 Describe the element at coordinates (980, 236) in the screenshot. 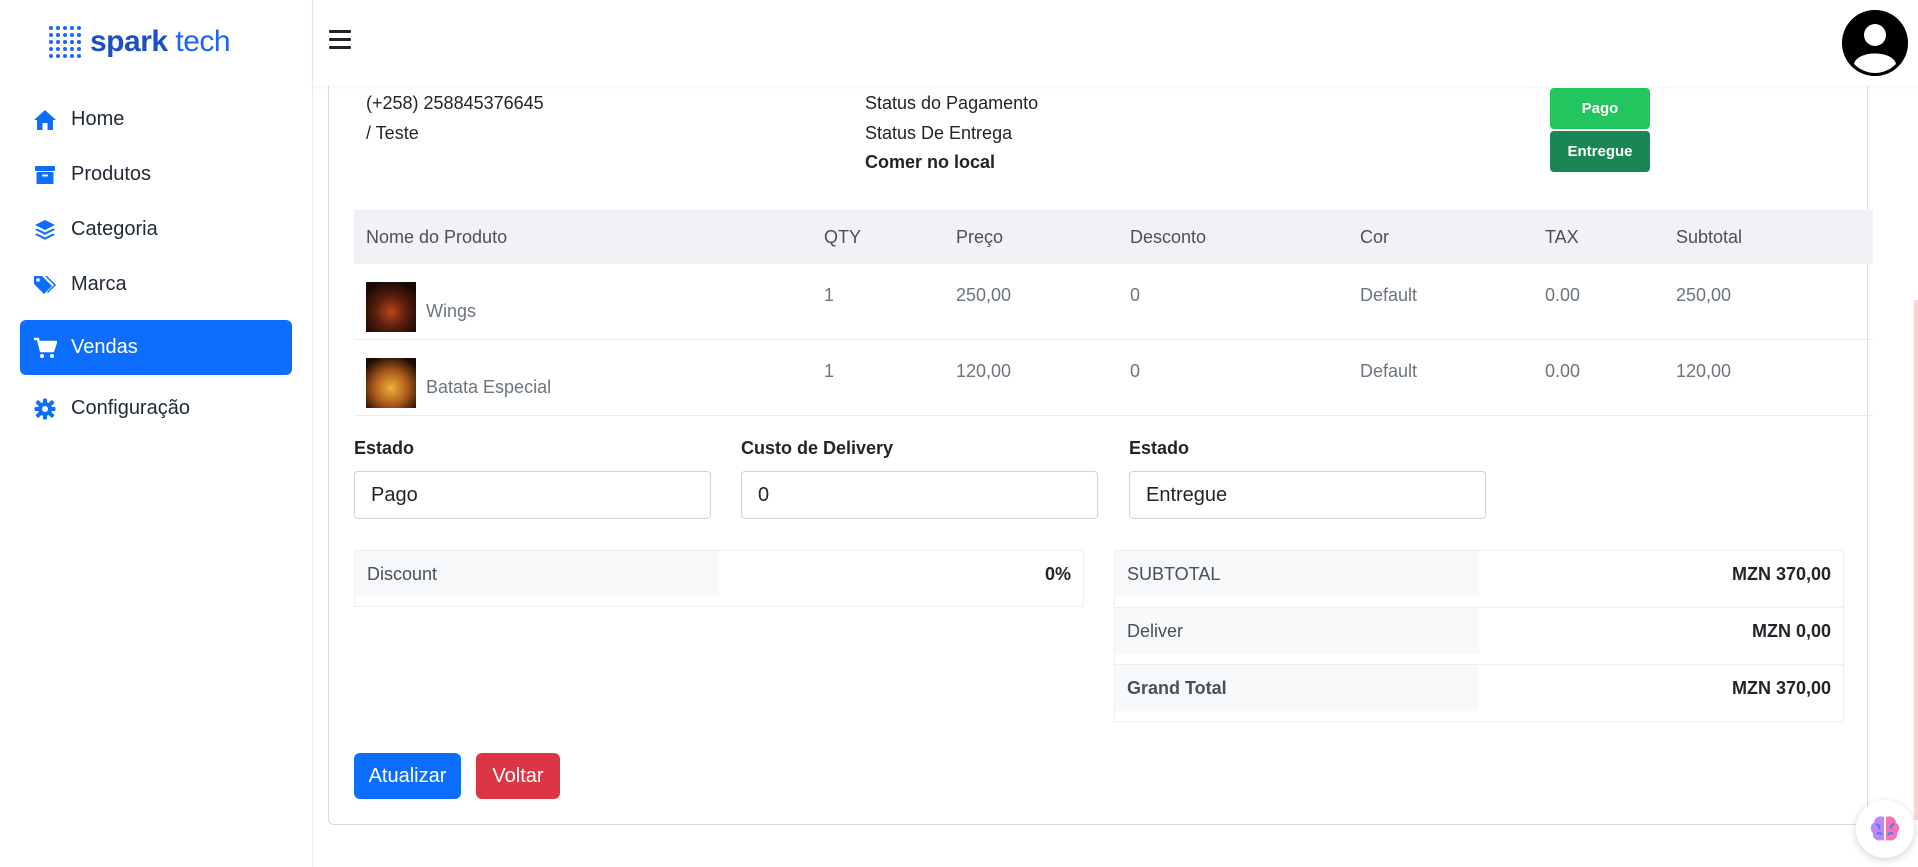

I see `col-header: Preço` at that location.